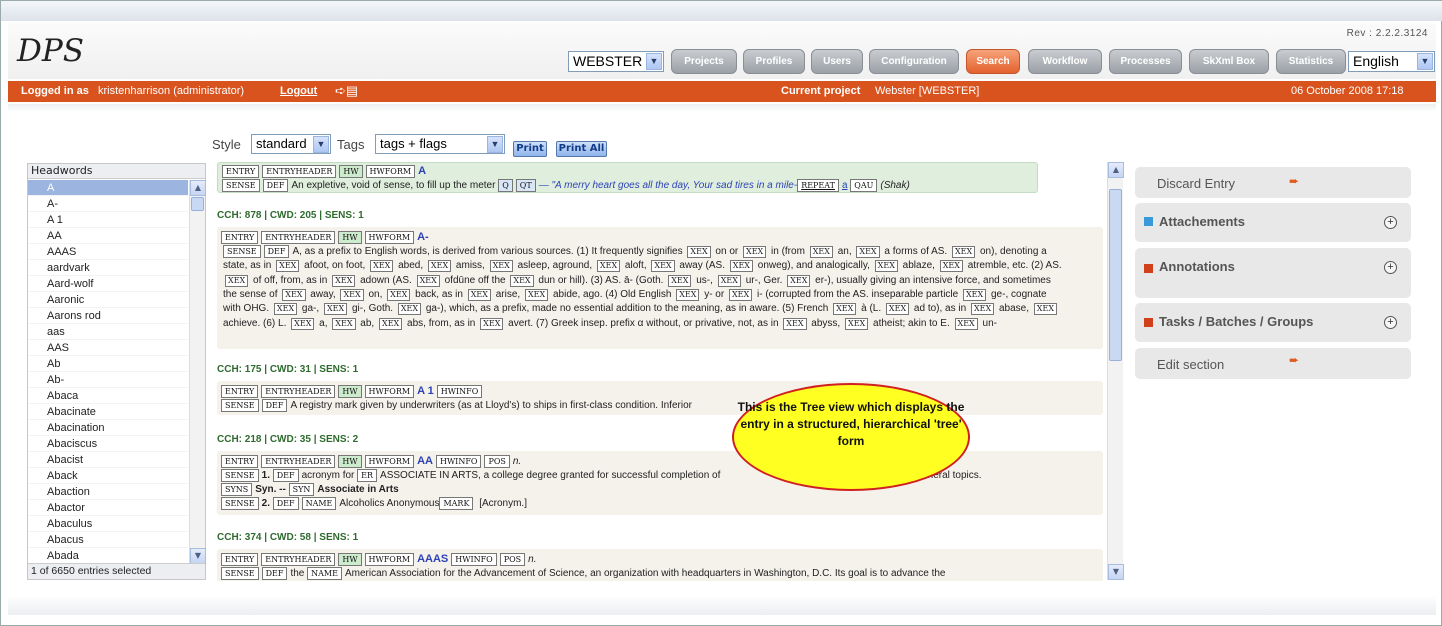 The height and width of the screenshot is (626, 1442). Describe the element at coordinates (108, 268) in the screenshot. I see `list-item: aardvark` at that location.